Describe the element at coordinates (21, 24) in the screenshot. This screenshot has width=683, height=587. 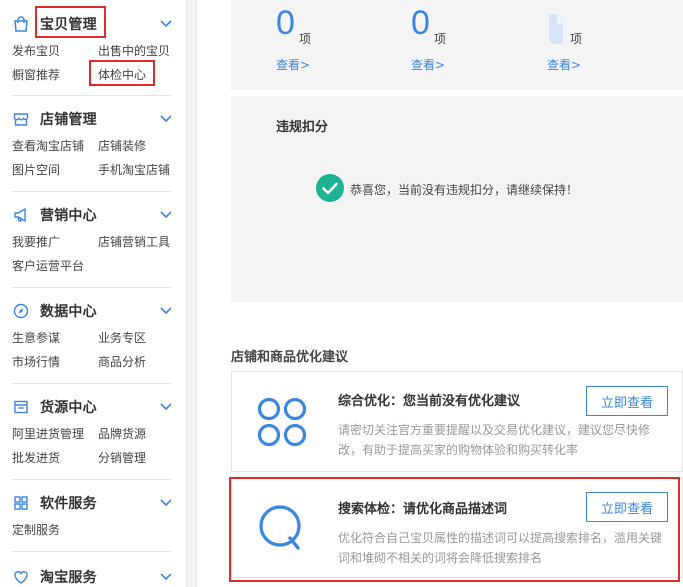
I see `shopping-bag-icon` at that location.